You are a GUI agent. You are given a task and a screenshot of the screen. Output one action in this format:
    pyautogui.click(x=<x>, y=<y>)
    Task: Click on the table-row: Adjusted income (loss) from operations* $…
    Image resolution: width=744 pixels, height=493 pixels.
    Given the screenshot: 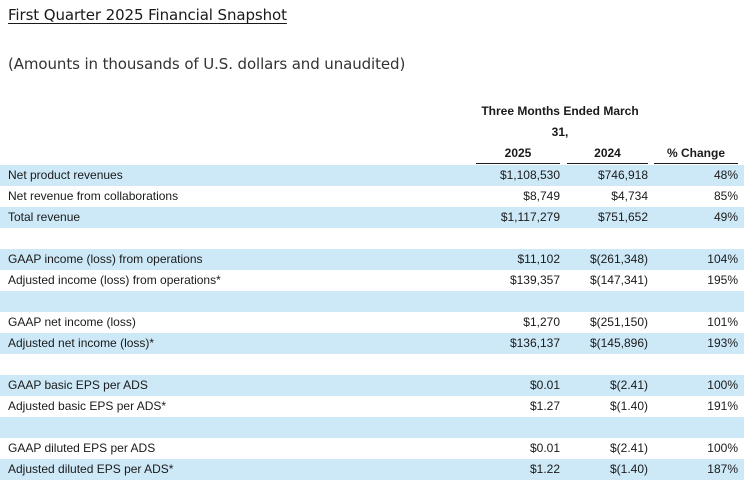 What is the action you would take?
    pyautogui.click(x=372, y=280)
    